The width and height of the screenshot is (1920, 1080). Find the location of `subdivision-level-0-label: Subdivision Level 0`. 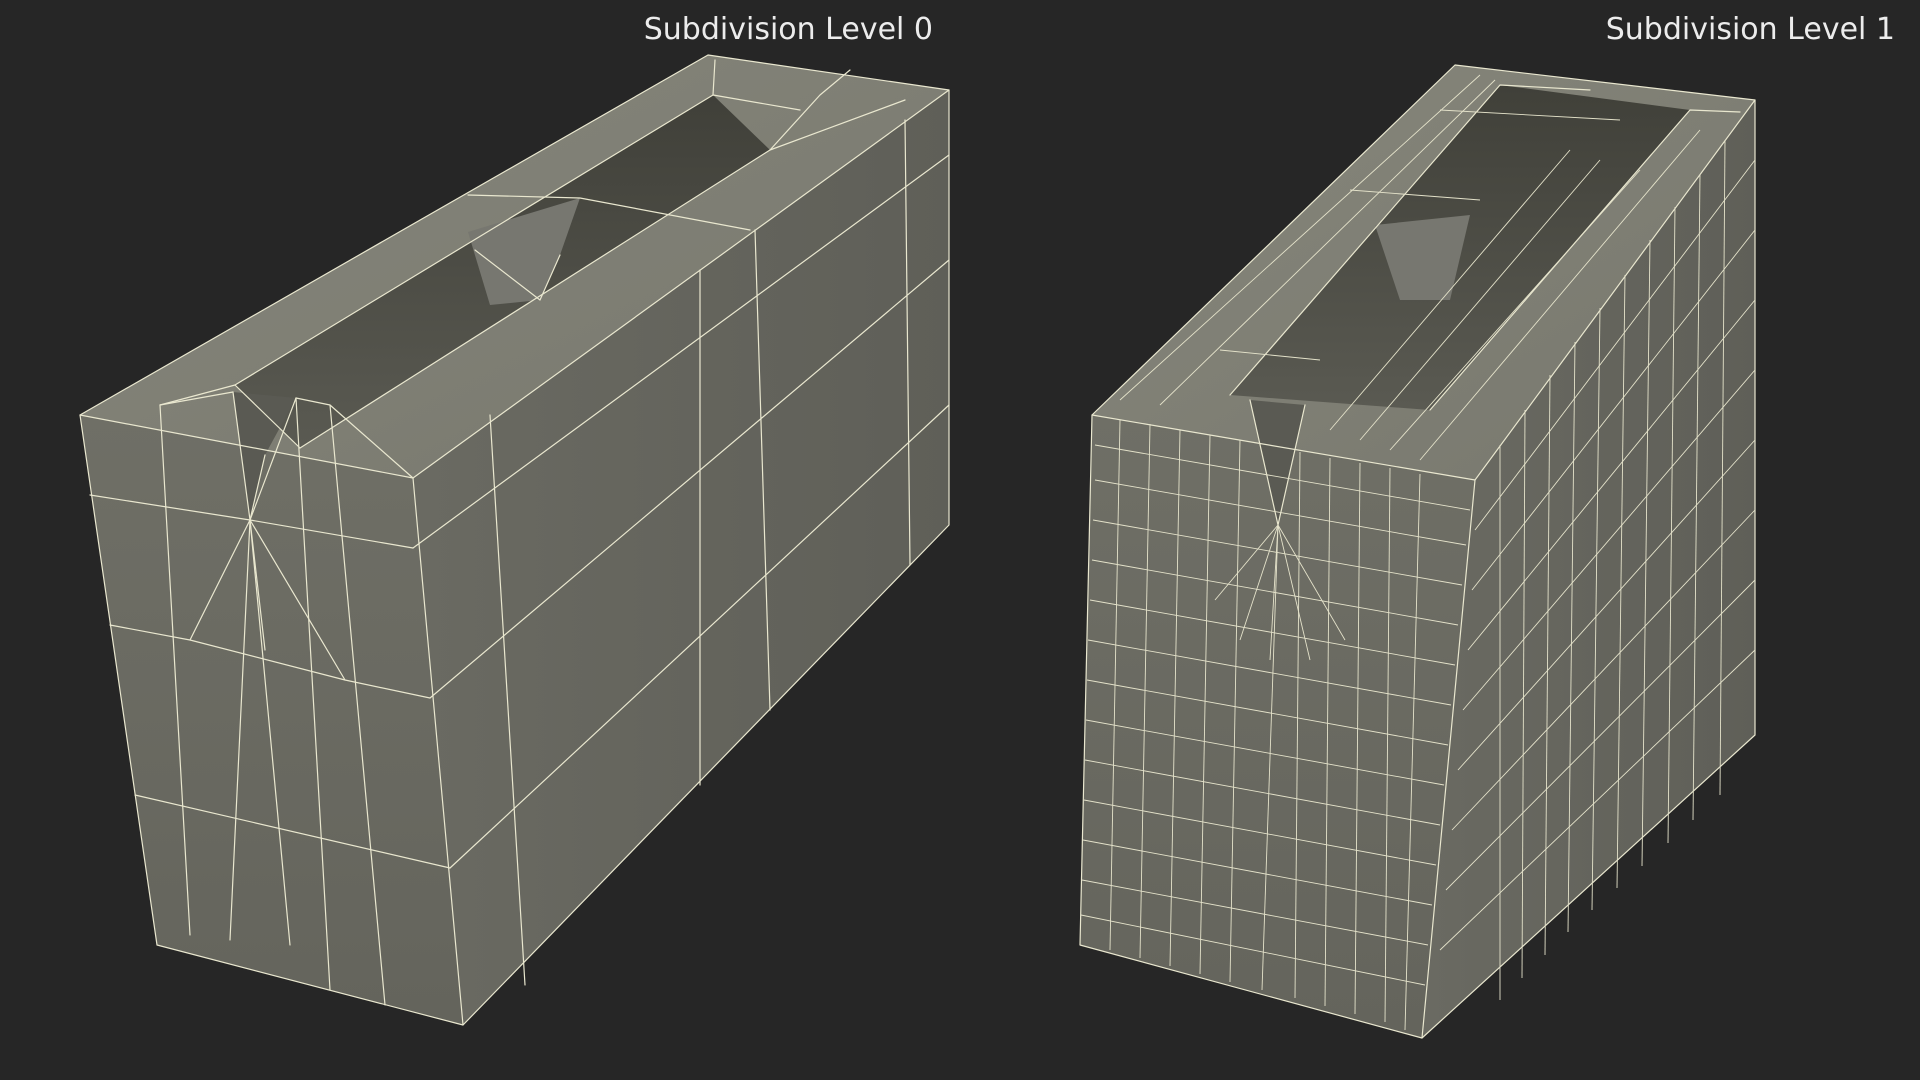

subdivision-level-0-label: Subdivision Level 0 is located at coordinates (788, 29).